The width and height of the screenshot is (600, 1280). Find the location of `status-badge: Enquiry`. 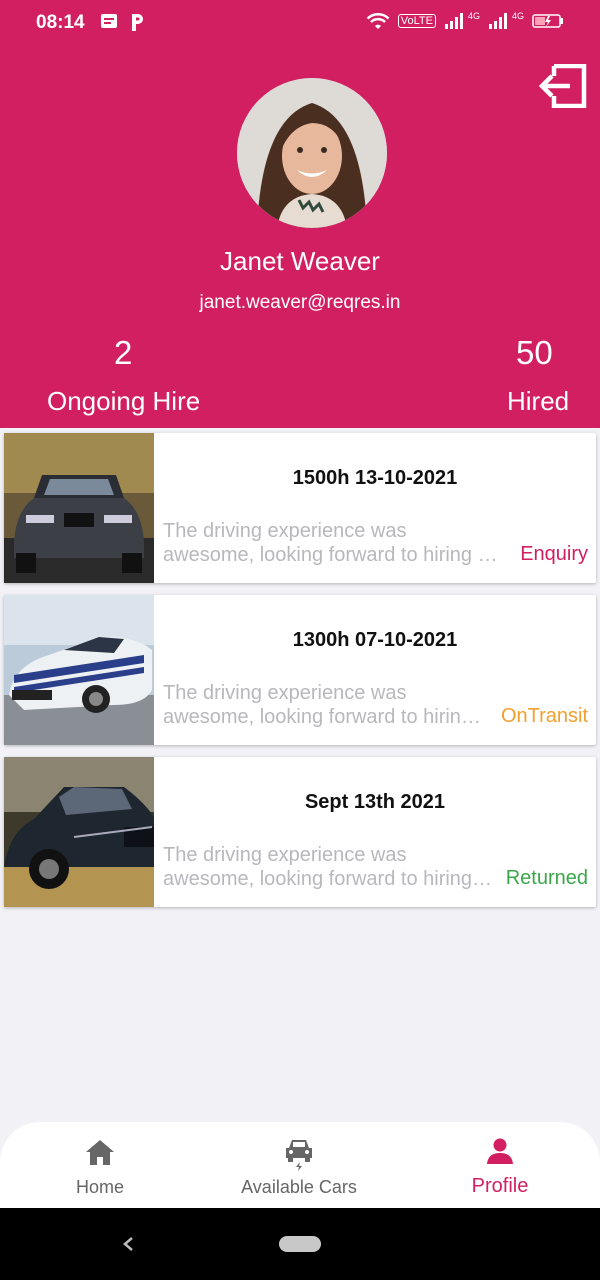

status-badge: Enquiry is located at coordinates (554, 554).